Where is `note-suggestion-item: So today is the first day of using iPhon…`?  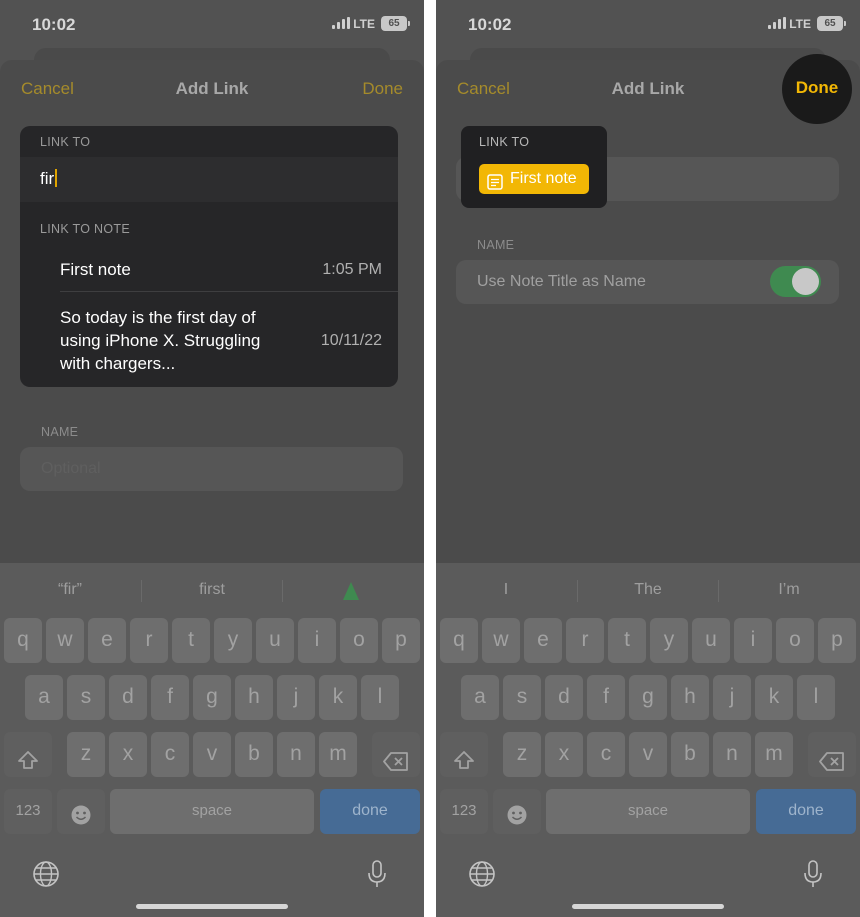 note-suggestion-item: So today is the first day of using iPhon… is located at coordinates (221, 341).